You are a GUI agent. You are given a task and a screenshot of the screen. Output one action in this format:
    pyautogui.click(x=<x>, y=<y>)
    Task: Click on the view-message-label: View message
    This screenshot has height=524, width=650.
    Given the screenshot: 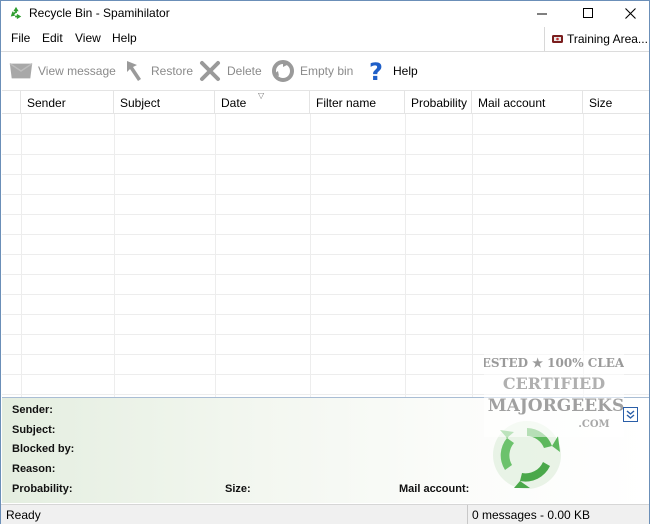 What is the action you would take?
    pyautogui.click(x=77, y=71)
    